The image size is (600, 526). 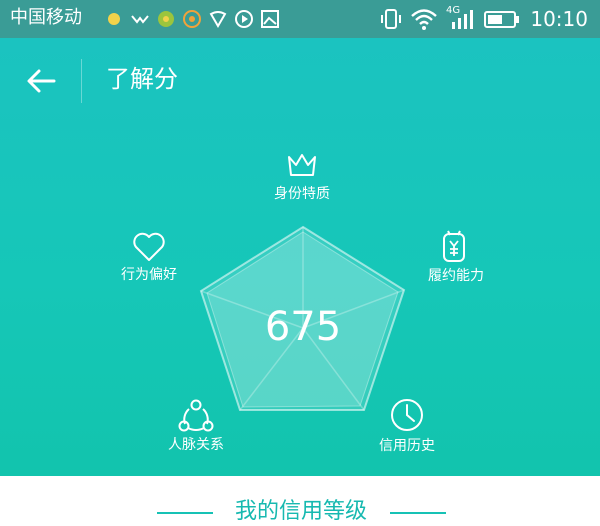 What do you see at coordinates (149, 246) in the screenshot?
I see `heart-icon` at bounding box center [149, 246].